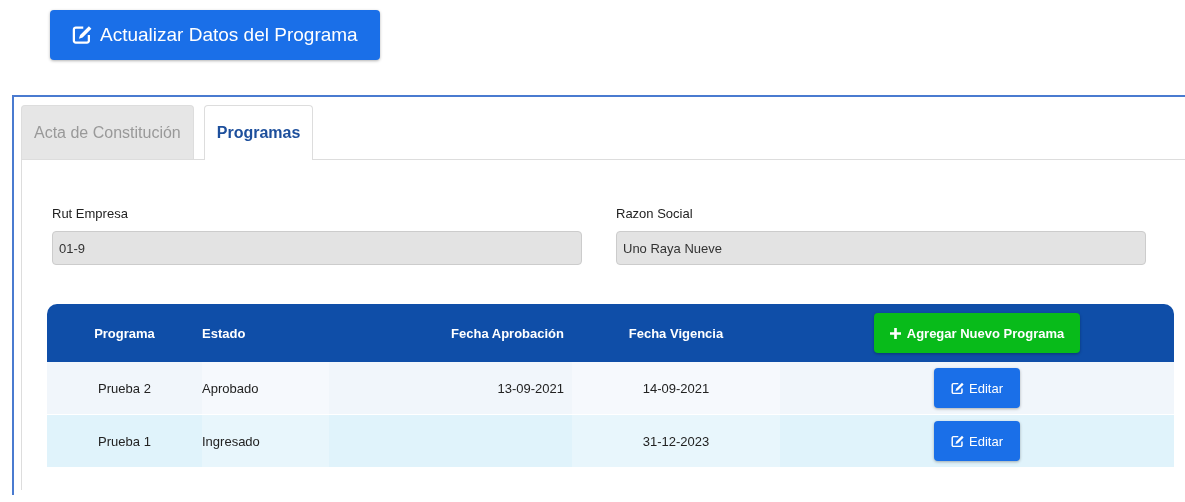 The image size is (1185, 502). Describe the element at coordinates (124, 333) in the screenshot. I see `column-header: Programa` at that location.